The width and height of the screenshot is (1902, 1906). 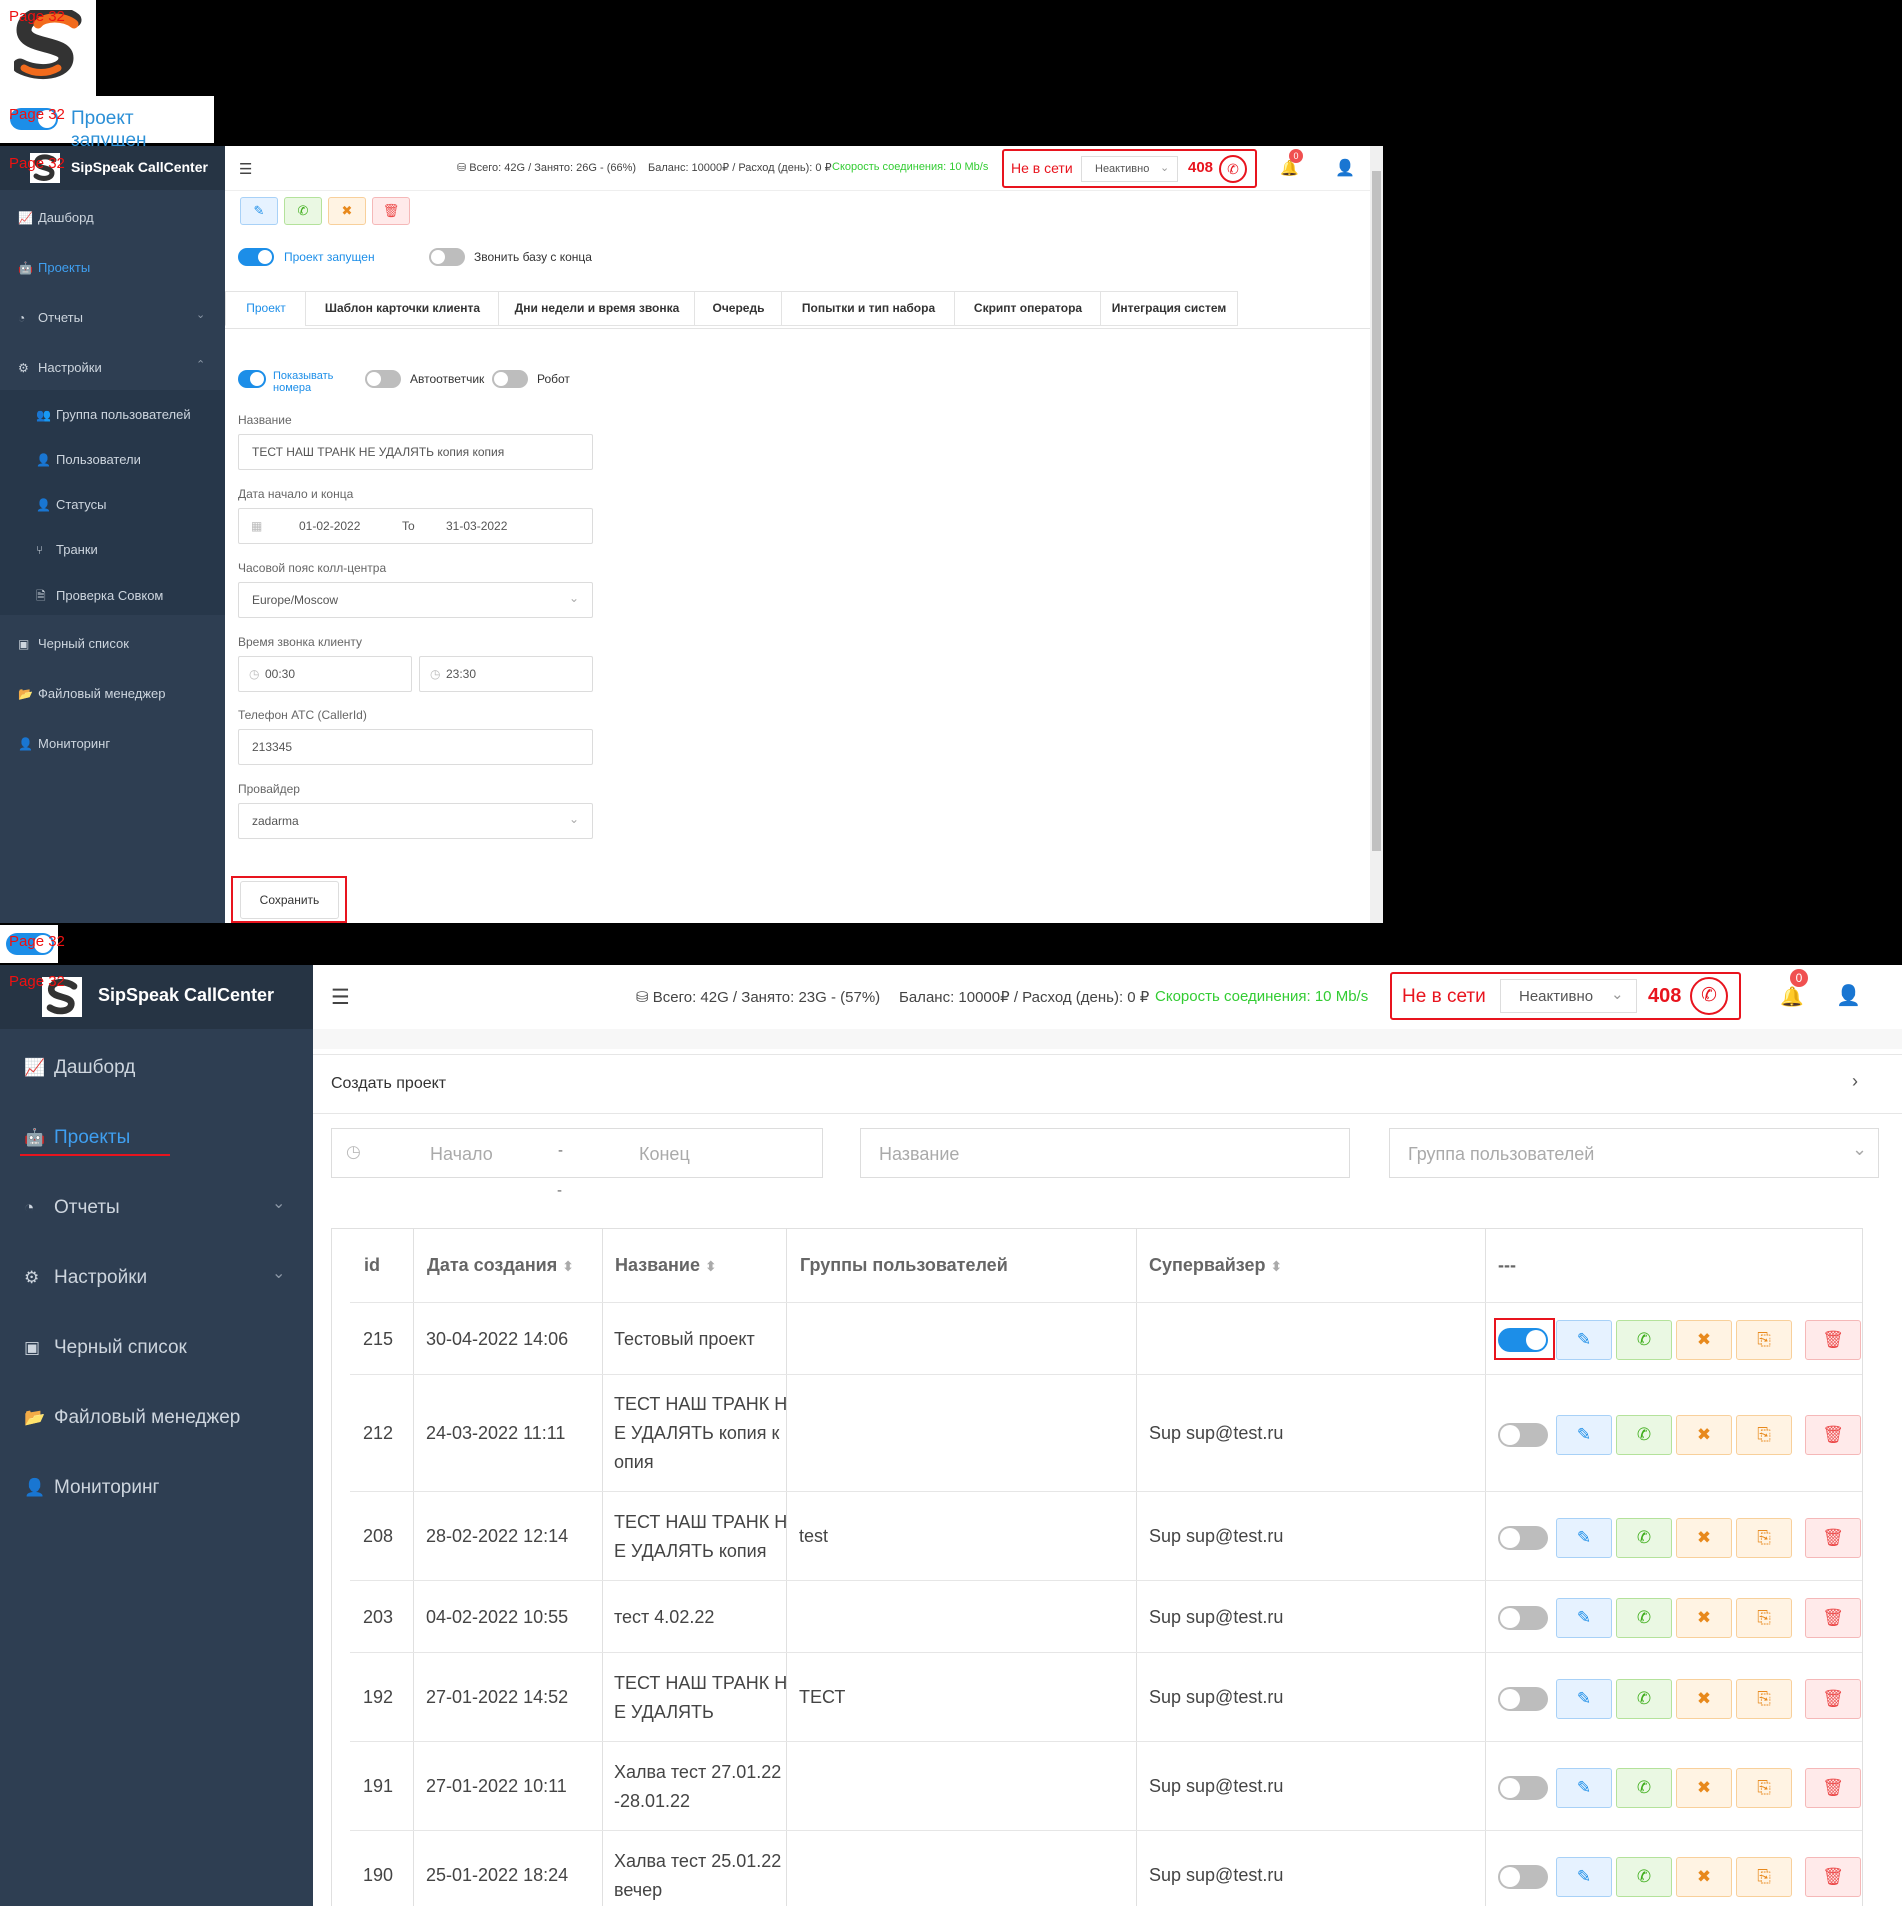 What do you see at coordinates (113, 414) in the screenshot?
I see `nav-user-groups: 👥 Группа пользователей` at bounding box center [113, 414].